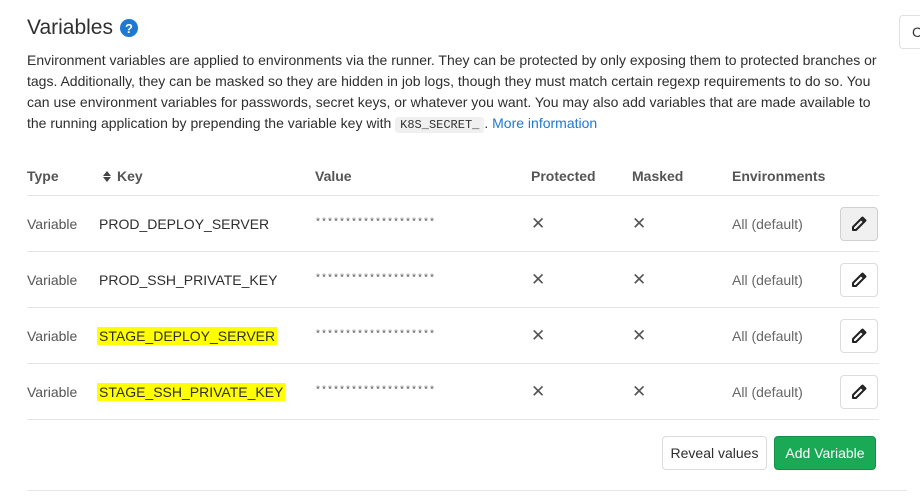 The width and height of the screenshot is (920, 500). Describe the element at coordinates (467, 490) in the screenshot. I see `section-divider` at that location.